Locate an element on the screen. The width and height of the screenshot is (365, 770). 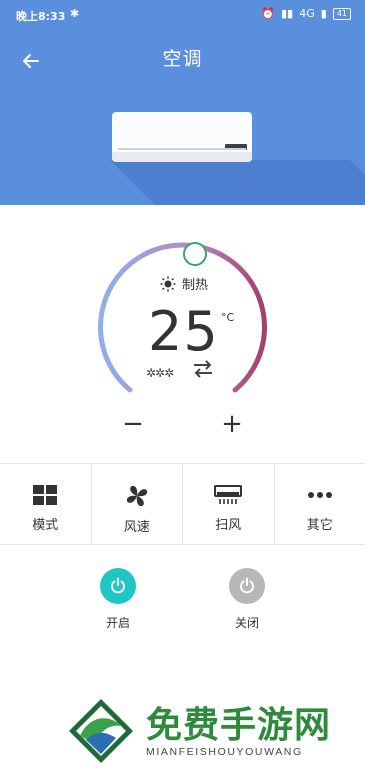
more-dots-icon is located at coordinates (319, 495).